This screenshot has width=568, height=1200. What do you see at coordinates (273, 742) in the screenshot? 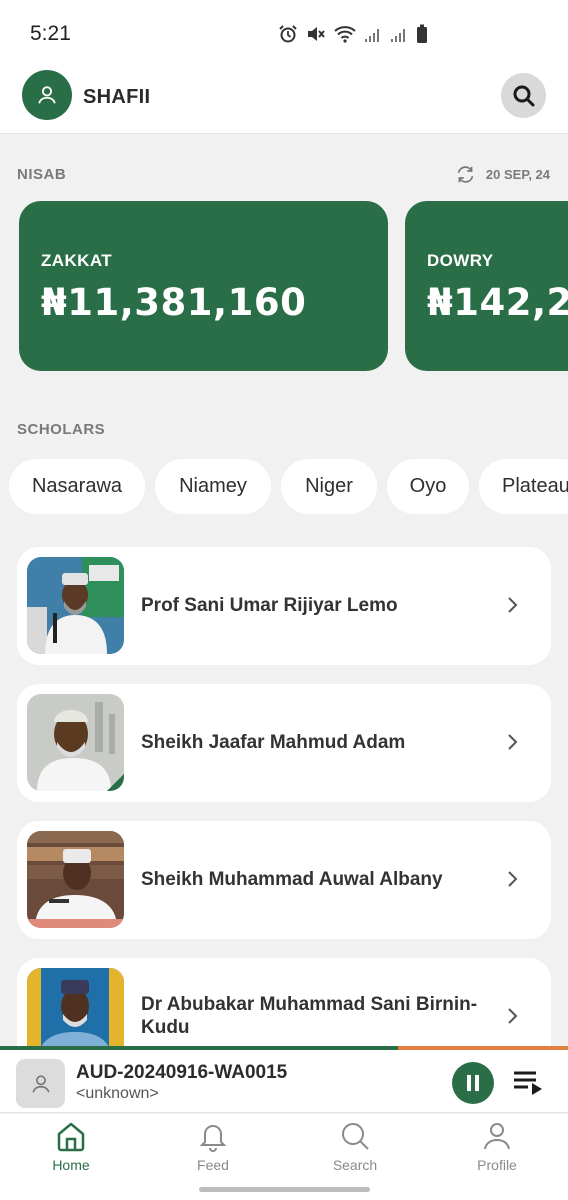
I see `scholar-name: Sheikh Jaafar Mahmud Adam` at bounding box center [273, 742].